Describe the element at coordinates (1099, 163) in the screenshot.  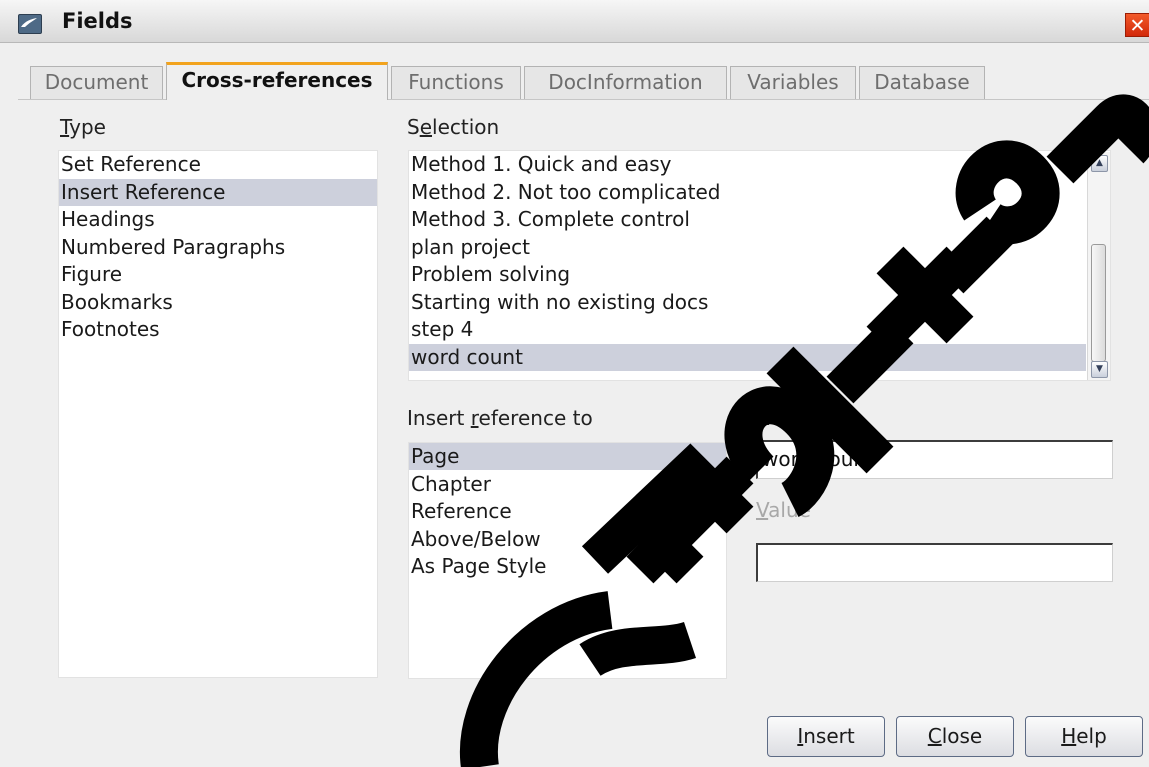
I see `arrow-up-icon: ▲` at that location.